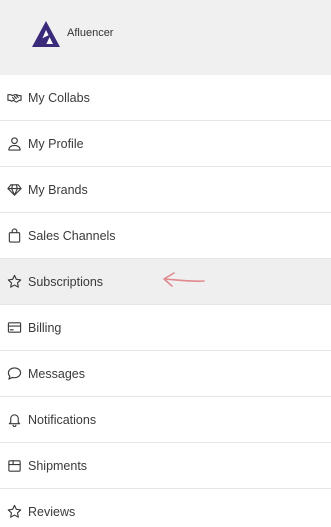  I want to click on sidebar-item-my-profile: My Profile, so click(165, 144).